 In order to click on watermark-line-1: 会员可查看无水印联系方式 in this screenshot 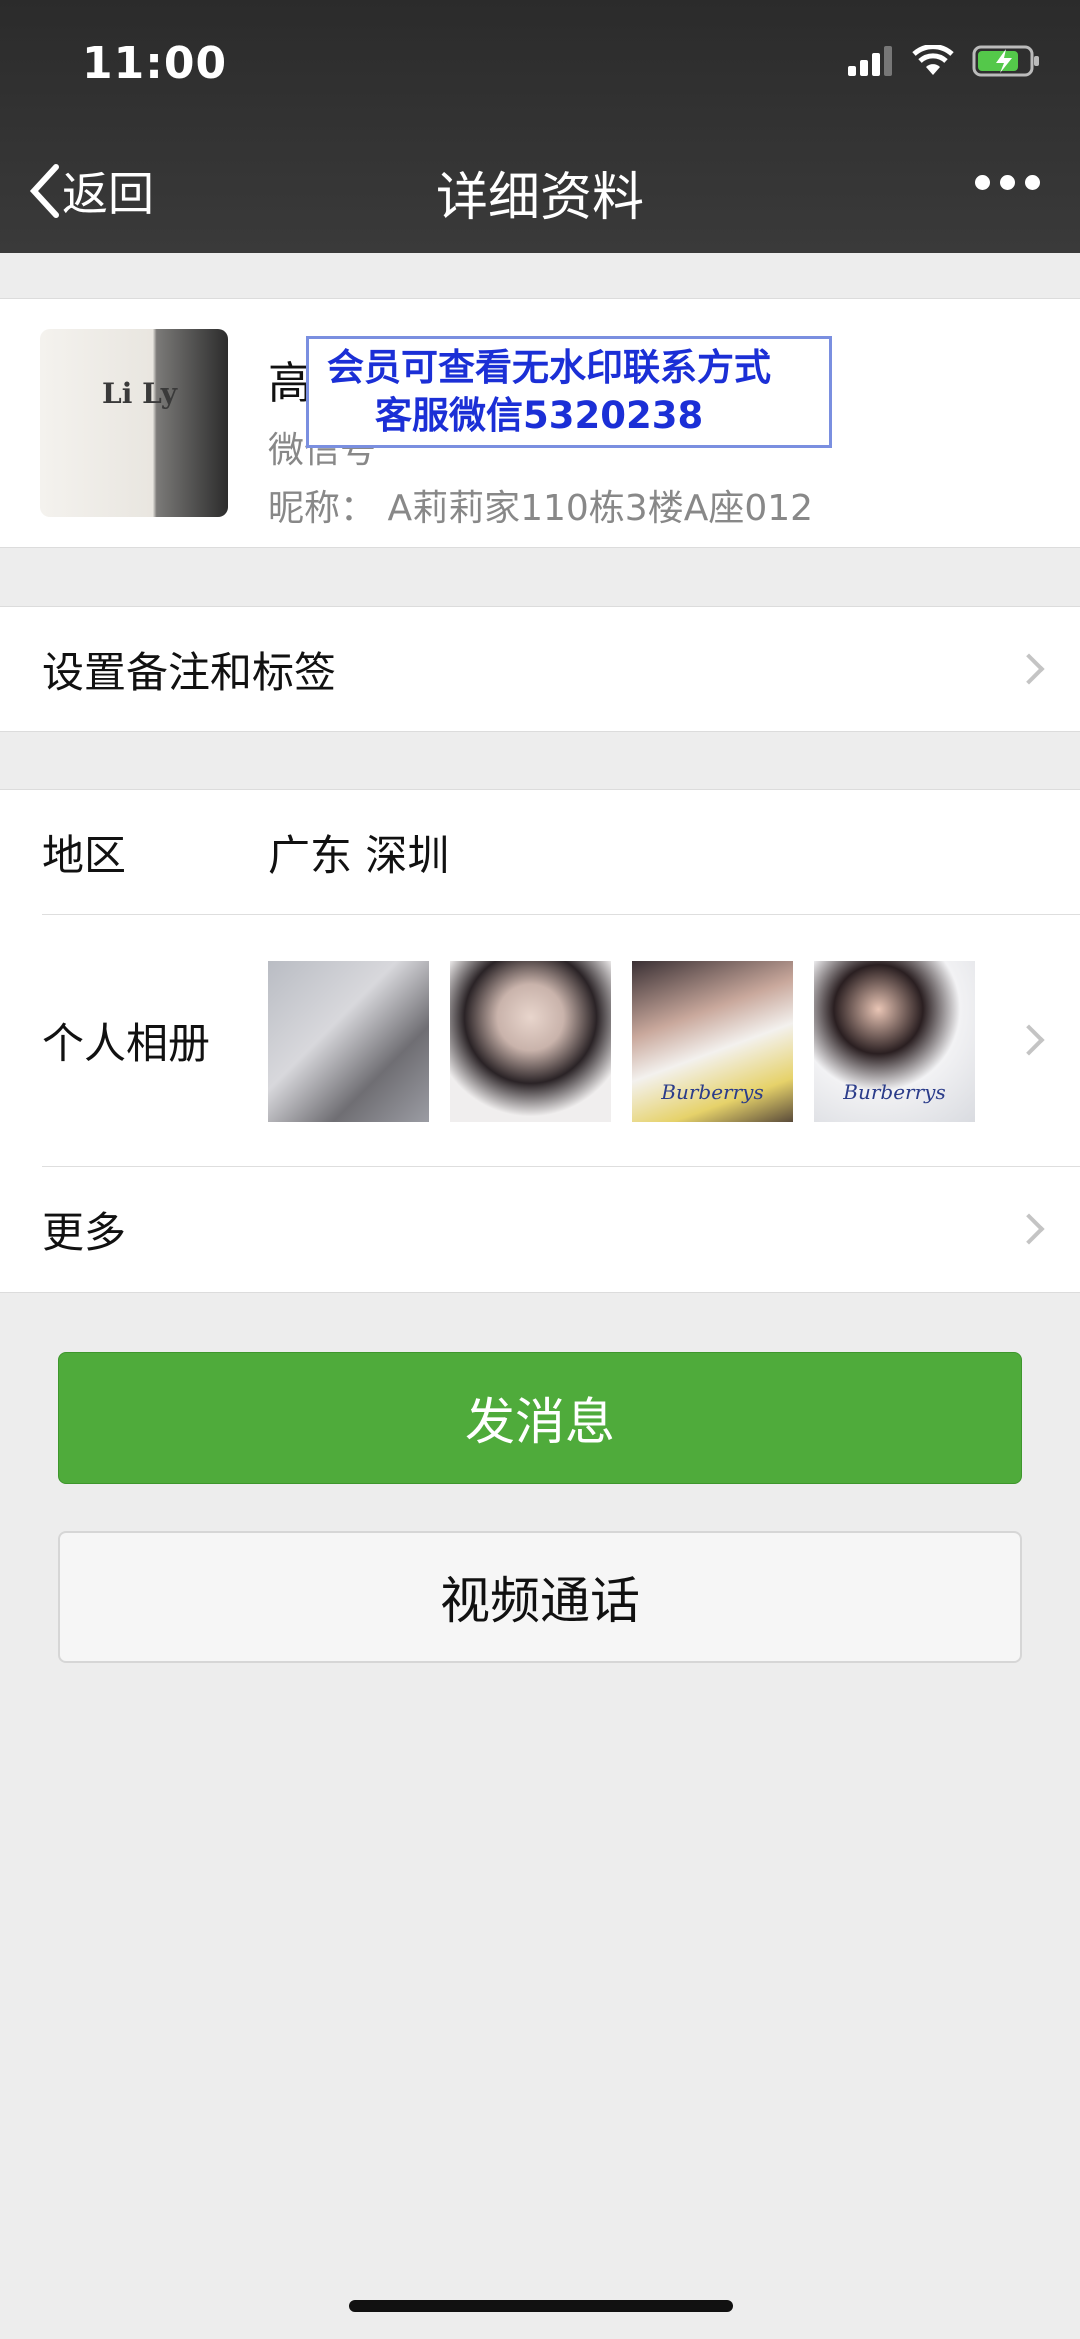, I will do `click(549, 367)`.